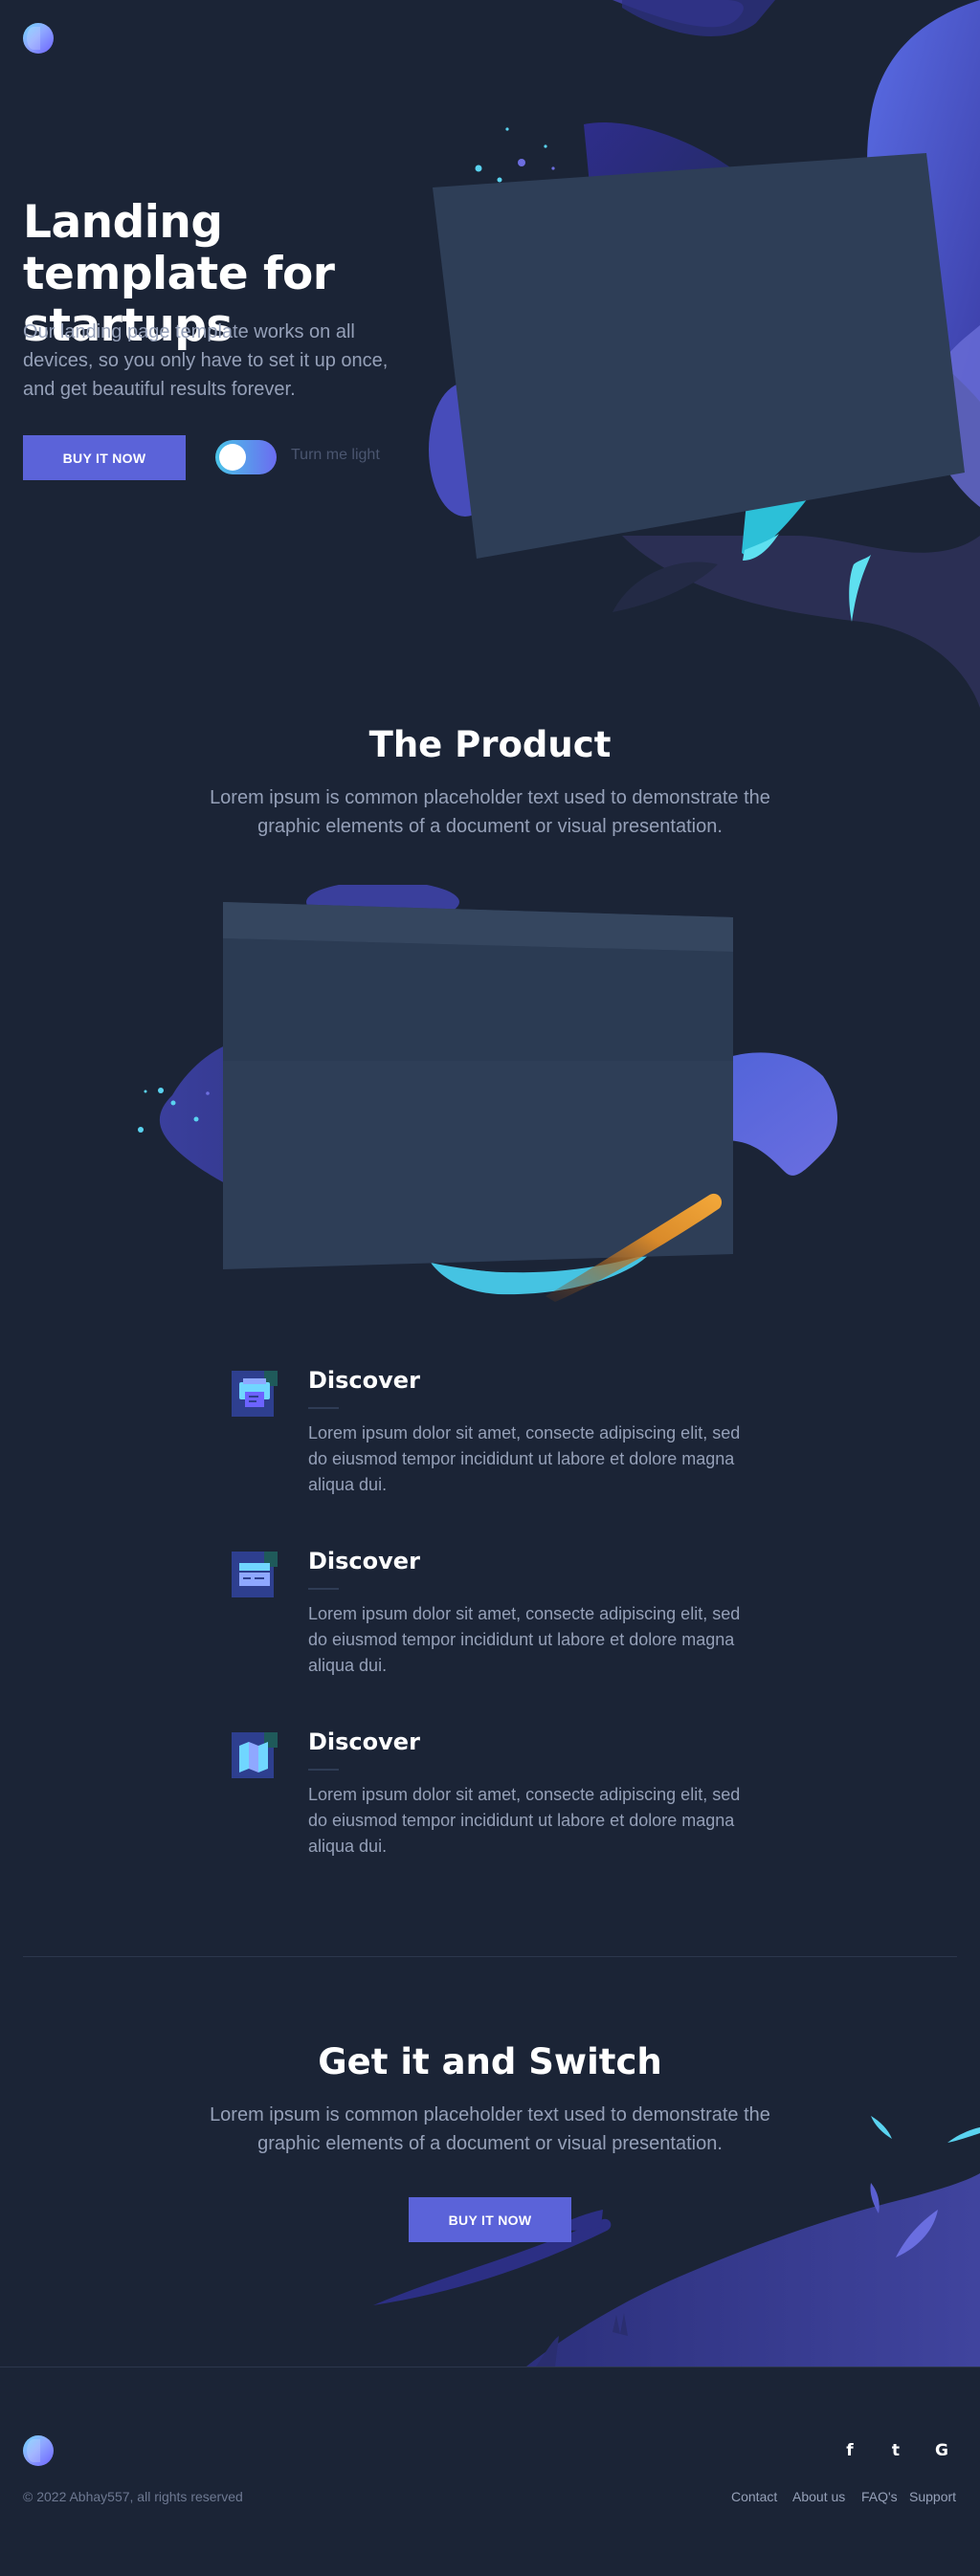 Image resolution: width=980 pixels, height=2576 pixels. I want to click on footer-link-contact: Contact, so click(754, 2496).